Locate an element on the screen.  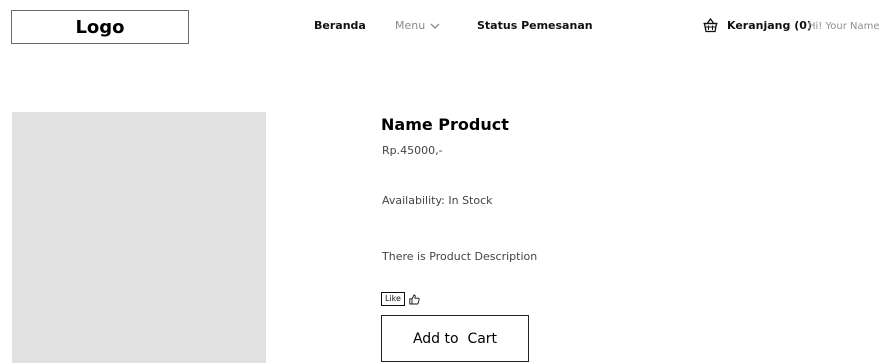
cart-link: Keranjang (0) is located at coordinates (769, 26).